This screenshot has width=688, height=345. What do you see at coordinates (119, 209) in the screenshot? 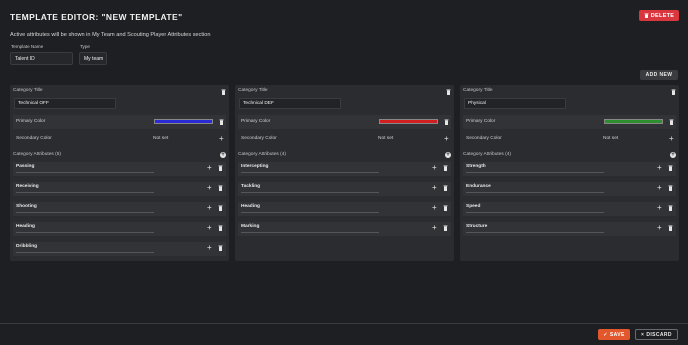
I see `attribute-row: Shooting +` at bounding box center [119, 209].